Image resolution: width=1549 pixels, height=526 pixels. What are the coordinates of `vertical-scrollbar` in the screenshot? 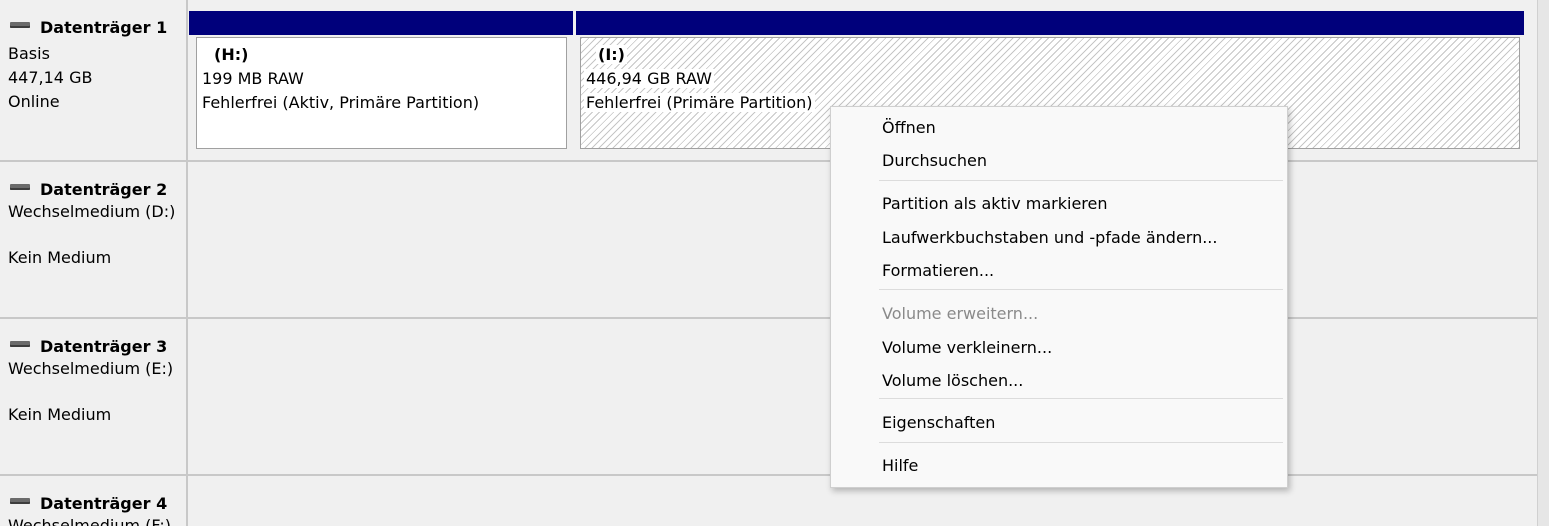 It's located at (1543, 263).